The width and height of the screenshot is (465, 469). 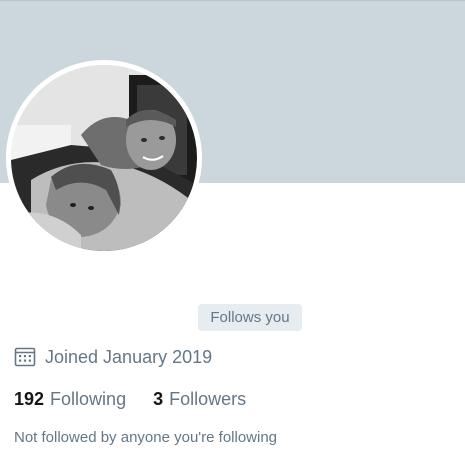 I want to click on followers-count: 3, so click(x=158, y=398).